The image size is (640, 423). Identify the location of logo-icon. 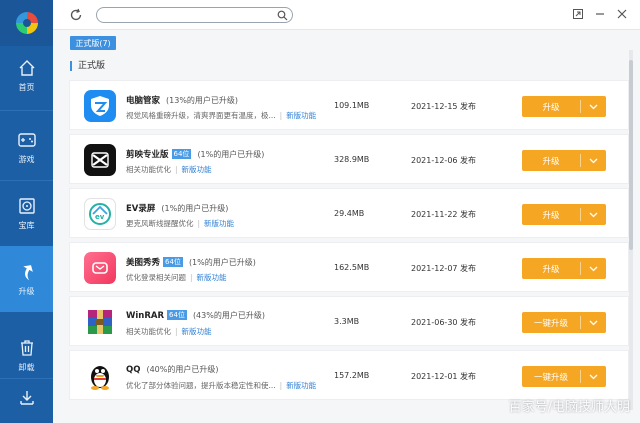
(26, 23).